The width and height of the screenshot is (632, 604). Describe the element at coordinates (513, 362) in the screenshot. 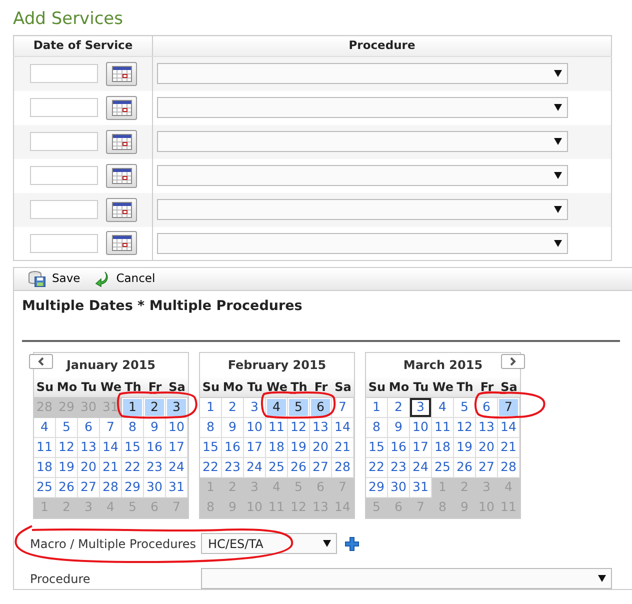

I see `next-month-button` at that location.